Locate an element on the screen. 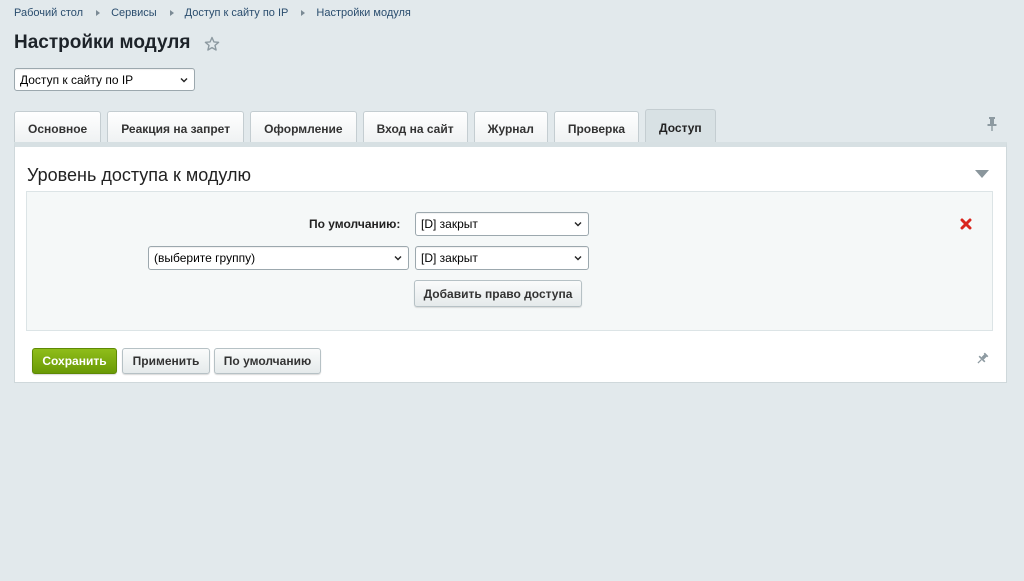 The width and height of the screenshot is (1024, 581). module-select-value: Доступ к сайту по IP is located at coordinates (77, 79).